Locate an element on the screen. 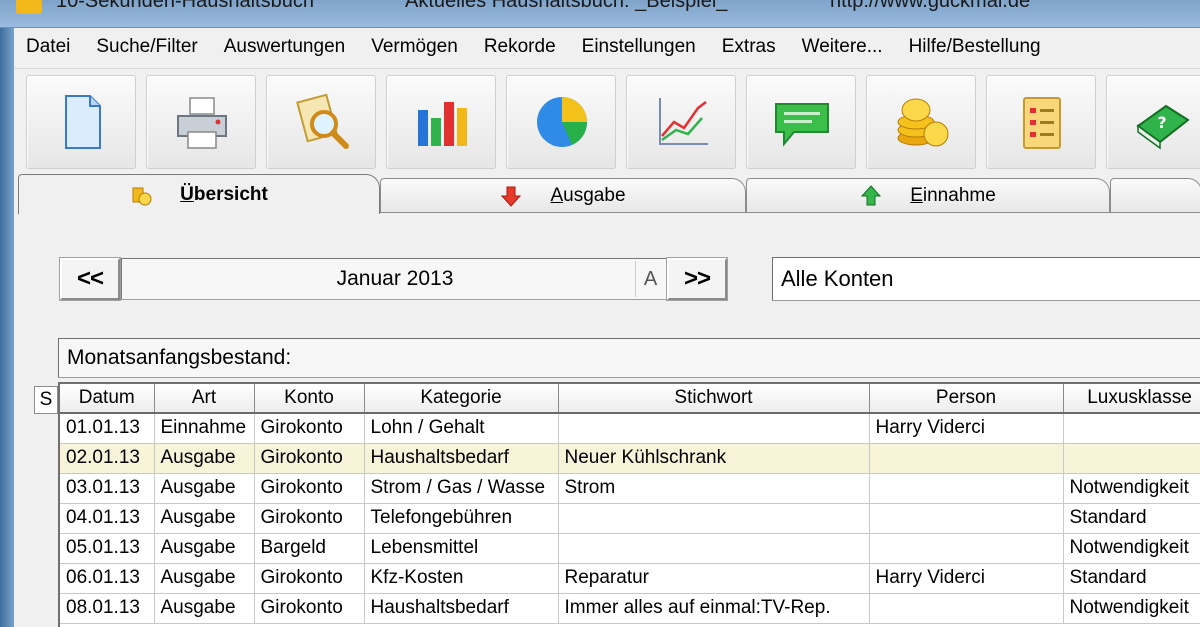 This screenshot has height=627, width=1200. search-button is located at coordinates (321, 122).